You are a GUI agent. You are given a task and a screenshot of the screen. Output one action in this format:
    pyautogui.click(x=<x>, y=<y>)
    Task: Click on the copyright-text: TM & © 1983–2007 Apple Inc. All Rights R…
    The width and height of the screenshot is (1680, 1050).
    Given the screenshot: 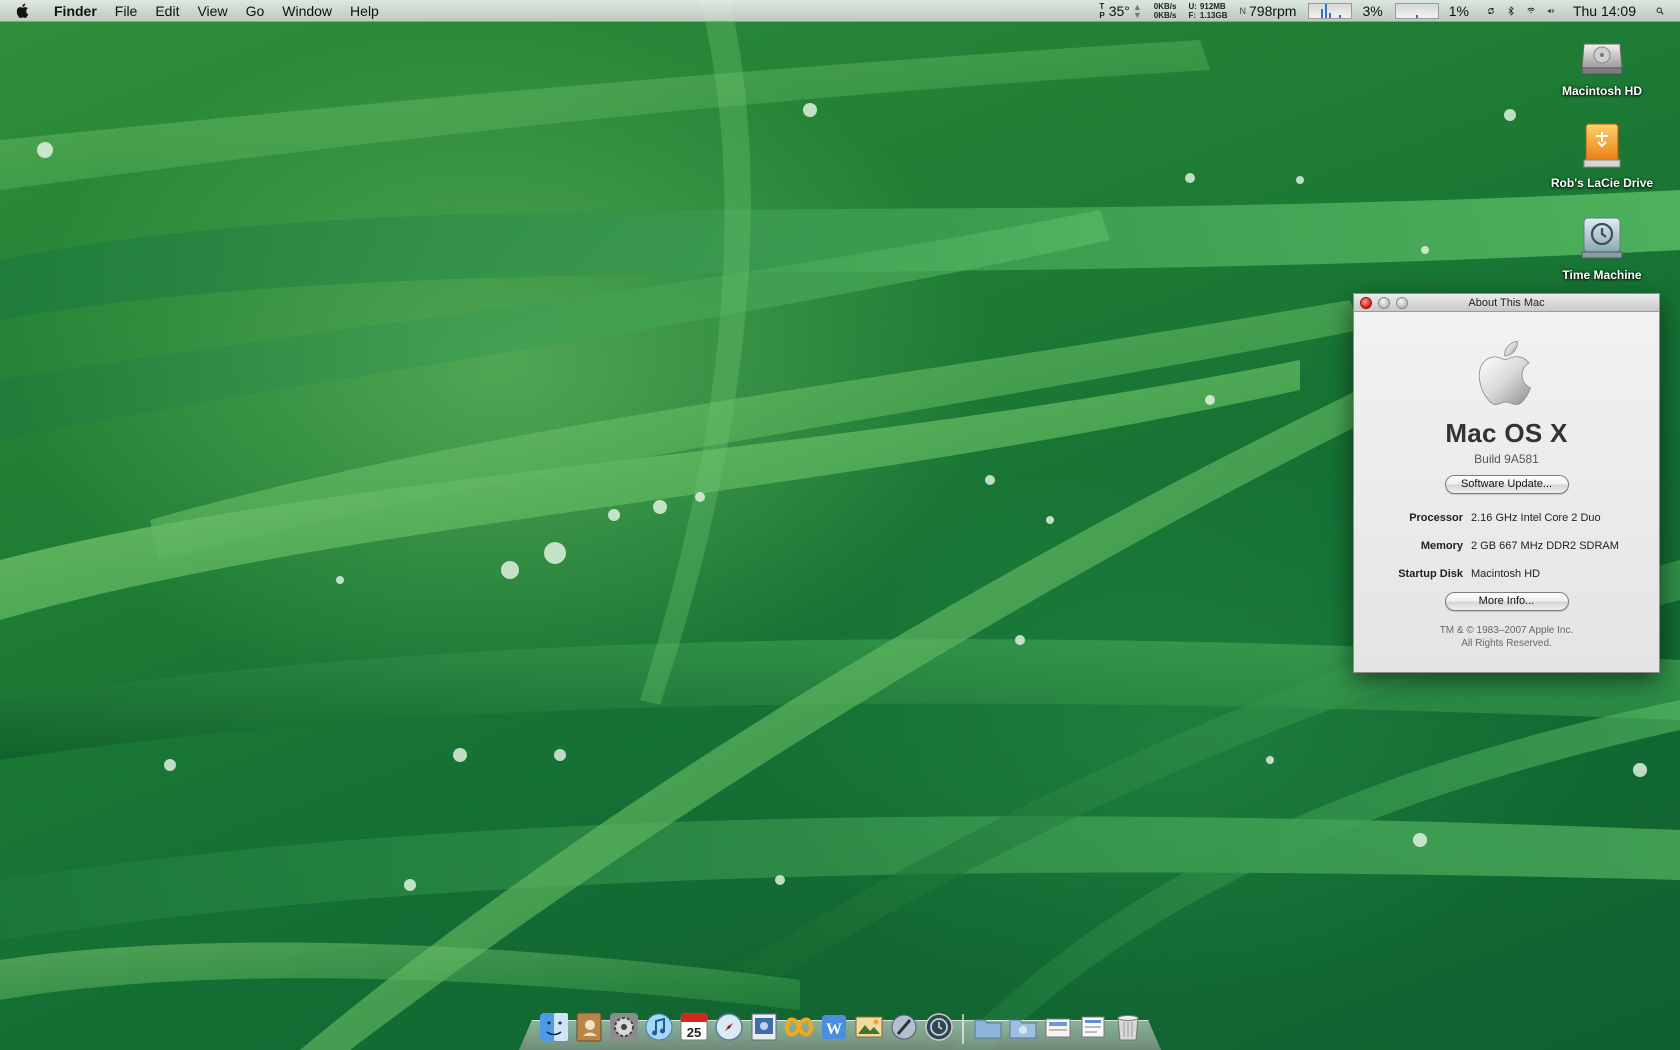 What is the action you would take?
    pyautogui.click(x=1507, y=637)
    